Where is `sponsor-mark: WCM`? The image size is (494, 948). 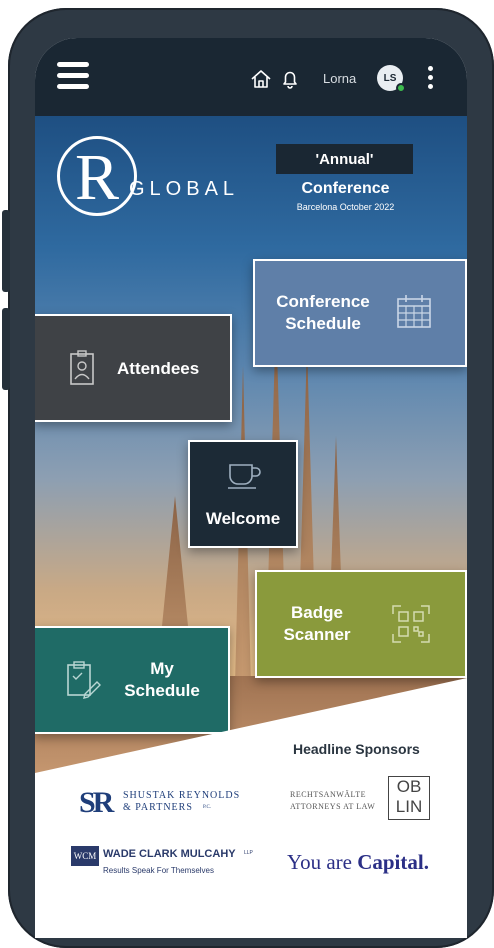
sponsor-mark: WCM is located at coordinates (85, 856).